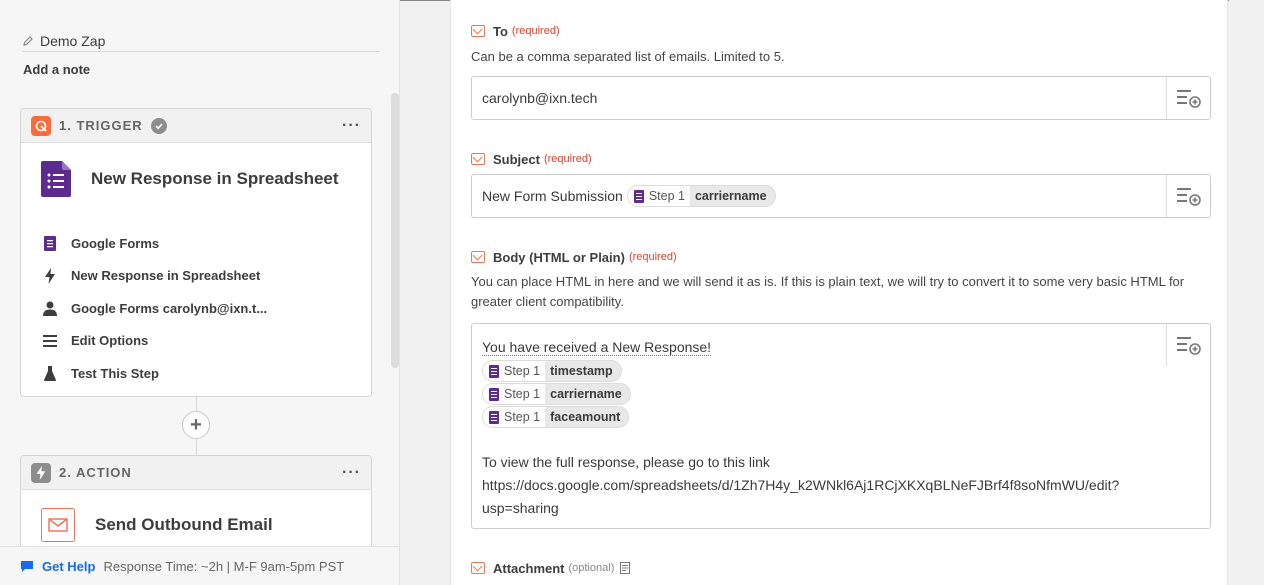 The width and height of the screenshot is (1264, 585). I want to click on subject-label: Subject, so click(516, 159).